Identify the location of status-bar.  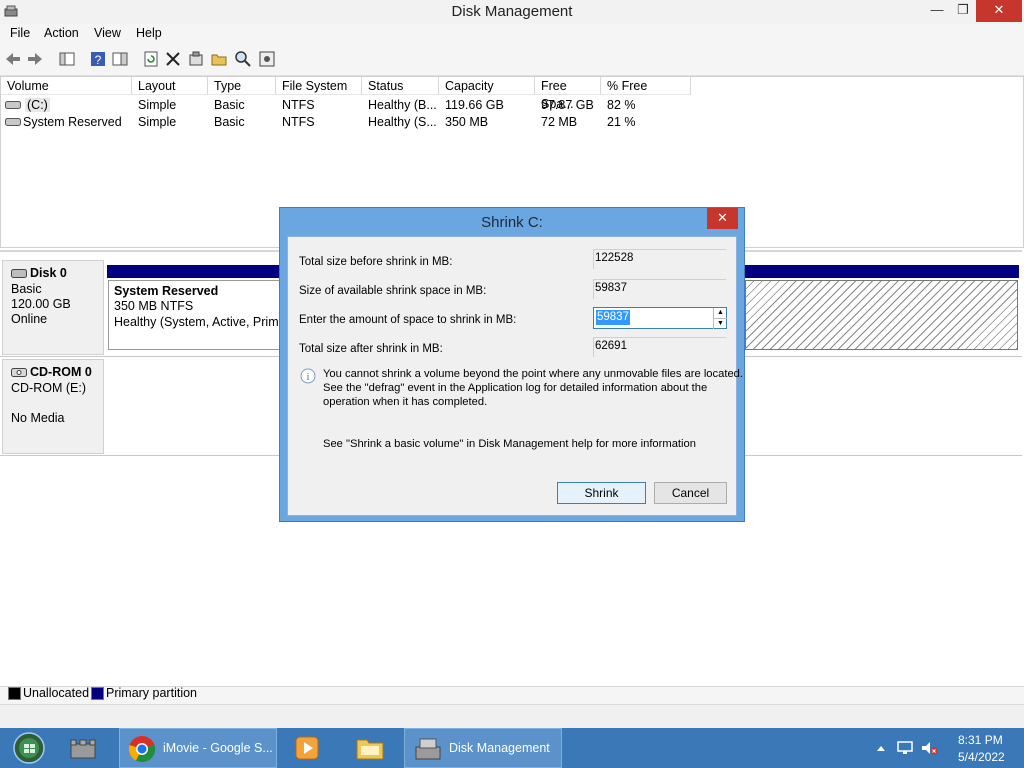
(512, 716).